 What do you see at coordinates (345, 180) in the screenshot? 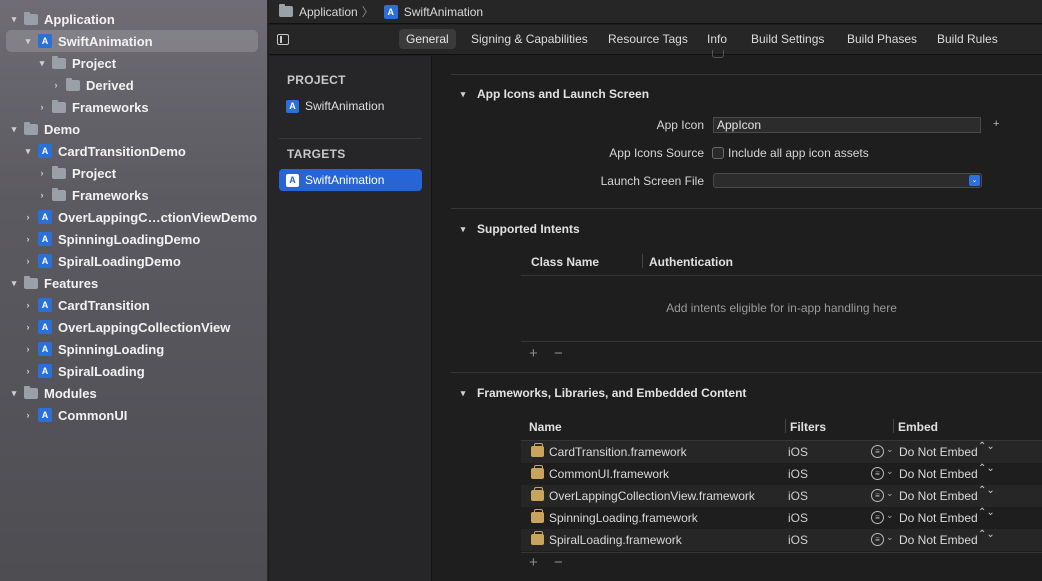
I see `target-item-label: SwiftAnimation` at bounding box center [345, 180].